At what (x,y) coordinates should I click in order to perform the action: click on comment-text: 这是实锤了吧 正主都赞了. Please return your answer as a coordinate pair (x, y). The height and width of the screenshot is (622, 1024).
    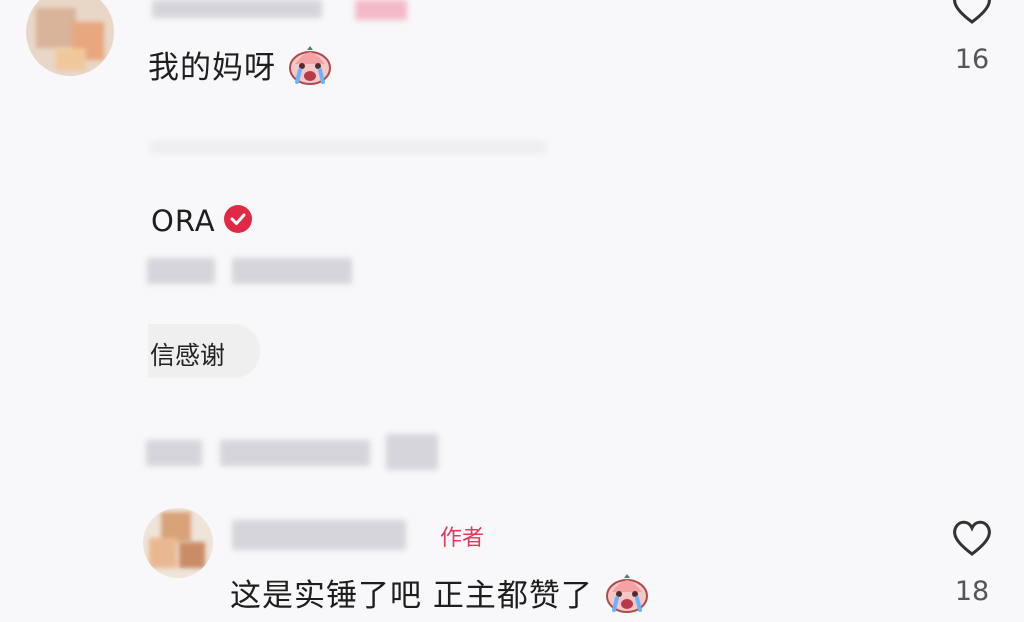
    Looking at the image, I should click on (440, 596).